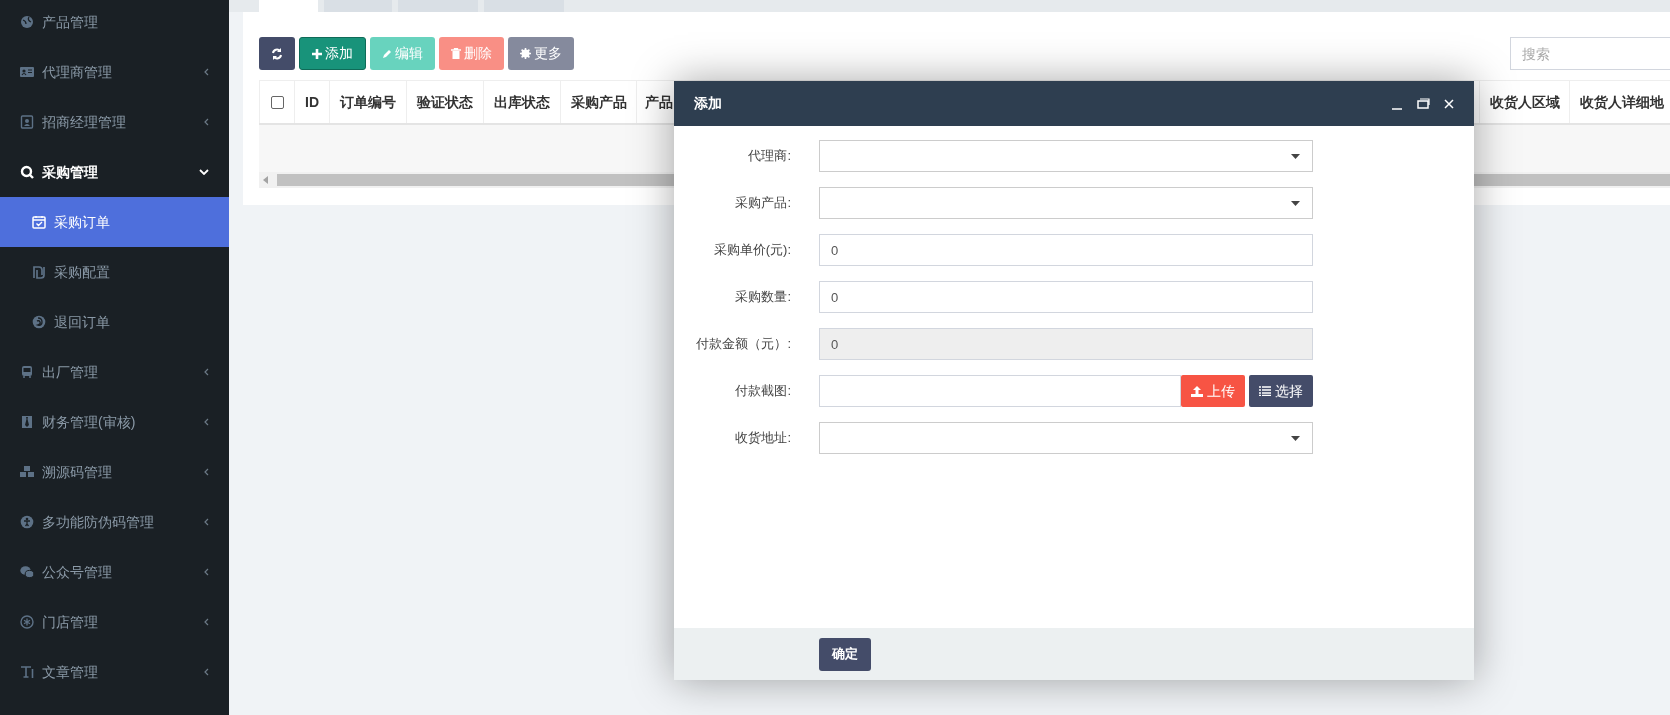 This screenshot has height=715, width=1670. I want to click on field-label: 收货地址:, so click(762, 438).